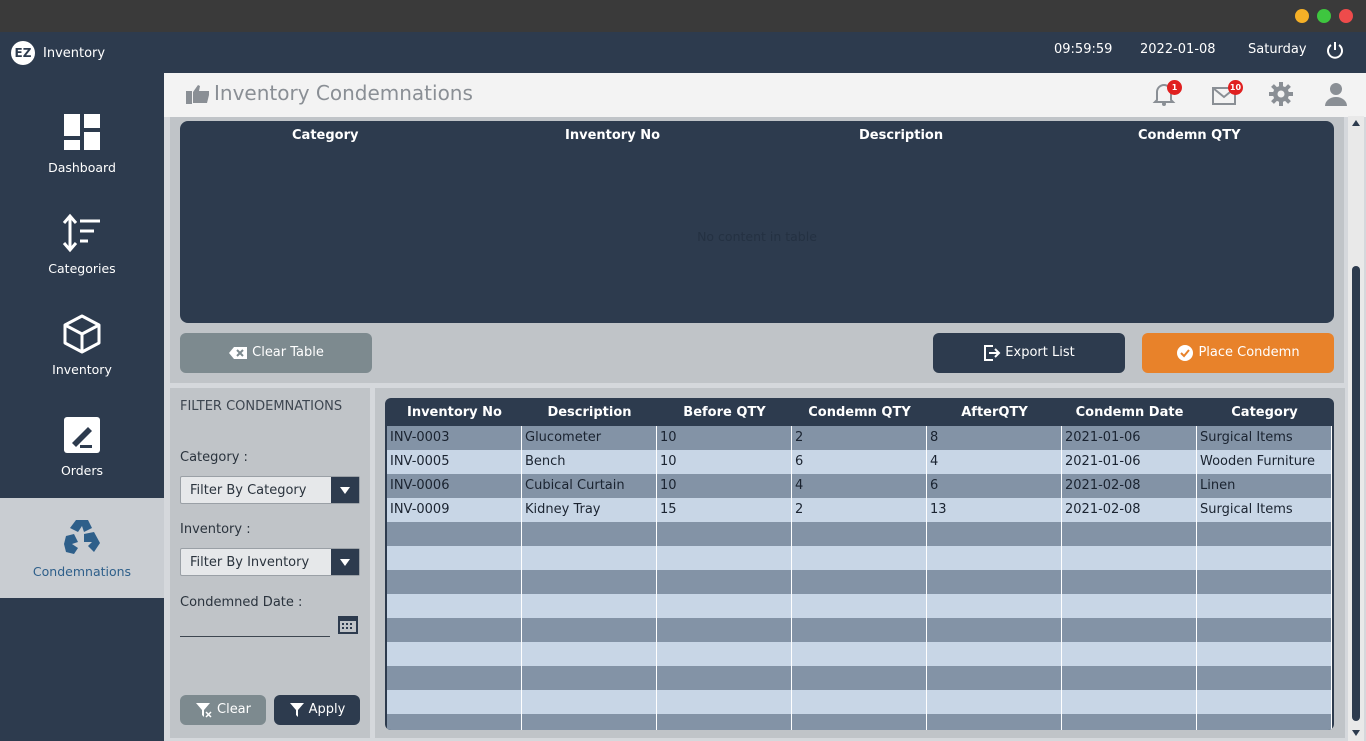 This screenshot has width=1366, height=741. I want to click on clear-filter-button: Clear, so click(223, 710).